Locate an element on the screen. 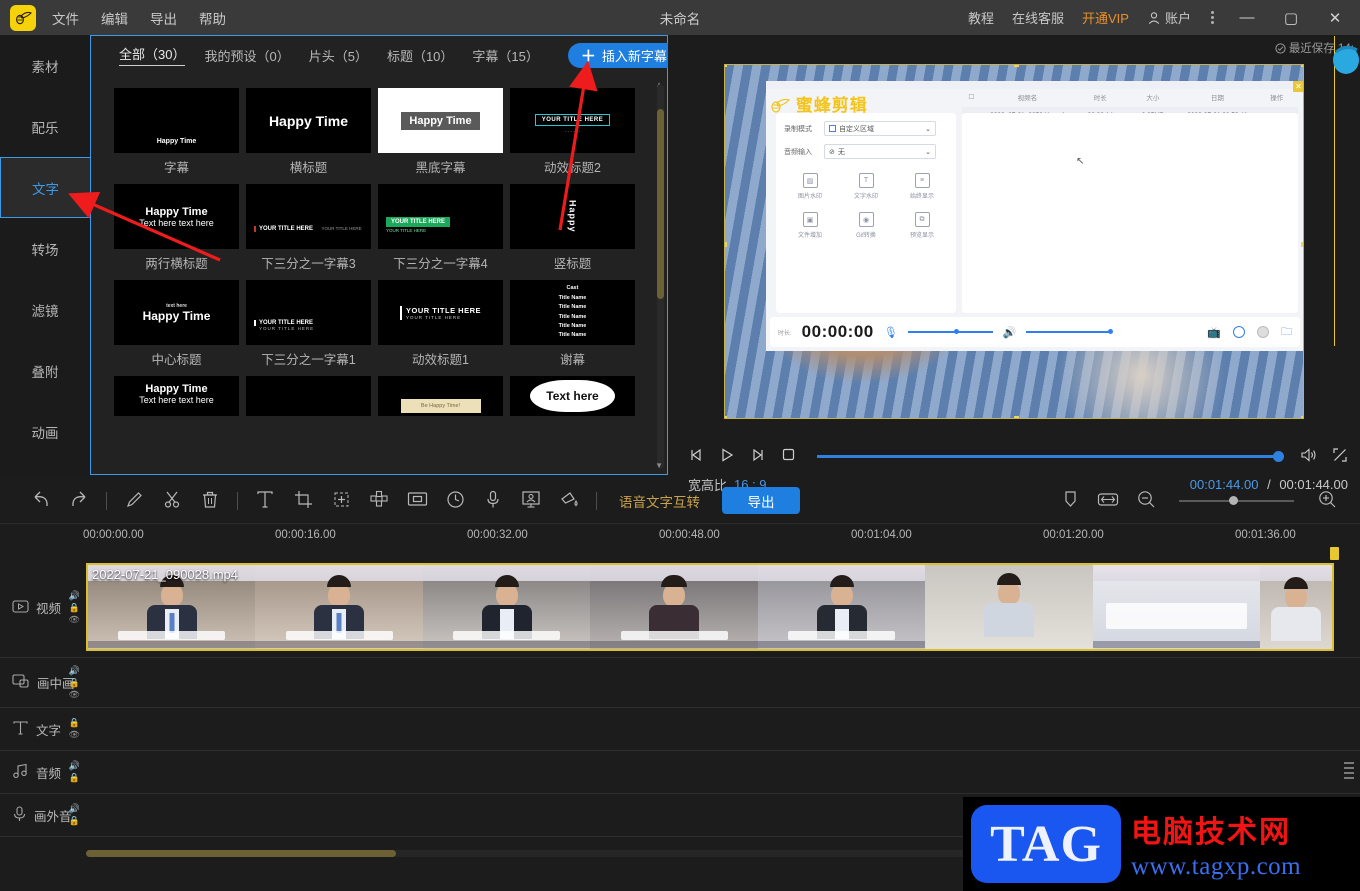  always-show-tool: ≡ 始终显示 is located at coordinates (922, 186).